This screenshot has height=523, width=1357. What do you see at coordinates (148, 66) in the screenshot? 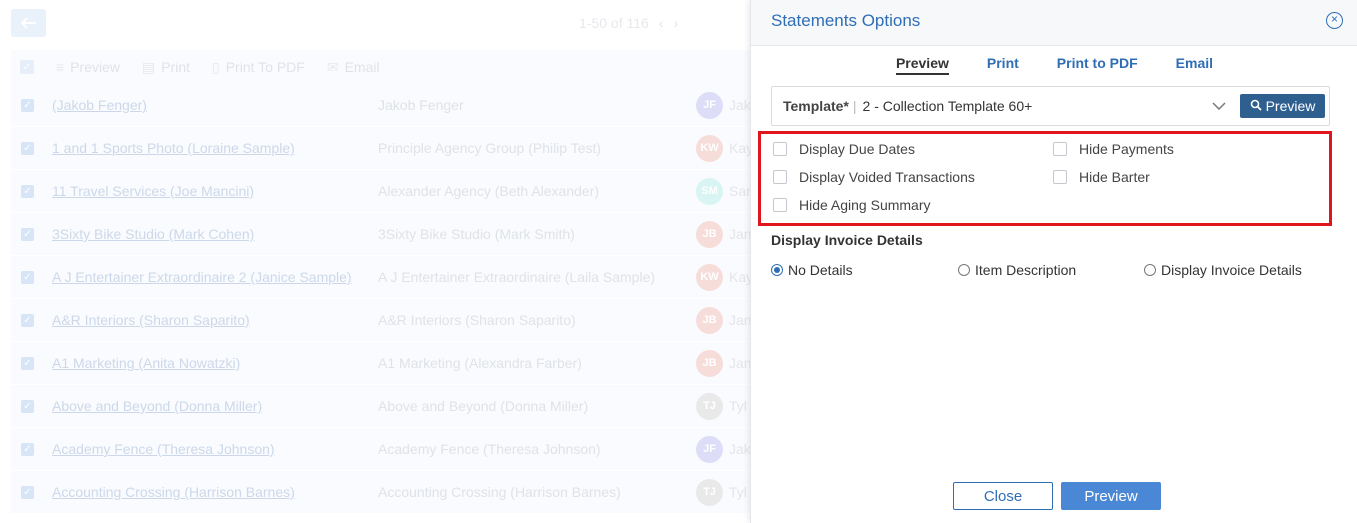
I see `printer-icon: ▤` at bounding box center [148, 66].